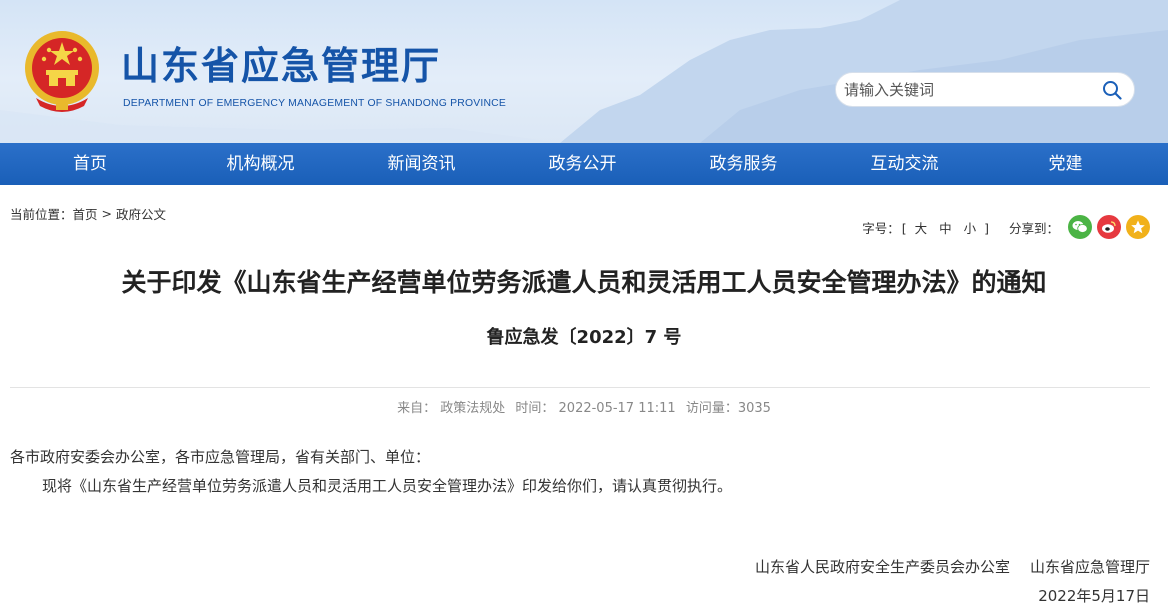  I want to click on signature-org-2: 山东省应急管理厅, so click(1089, 567).